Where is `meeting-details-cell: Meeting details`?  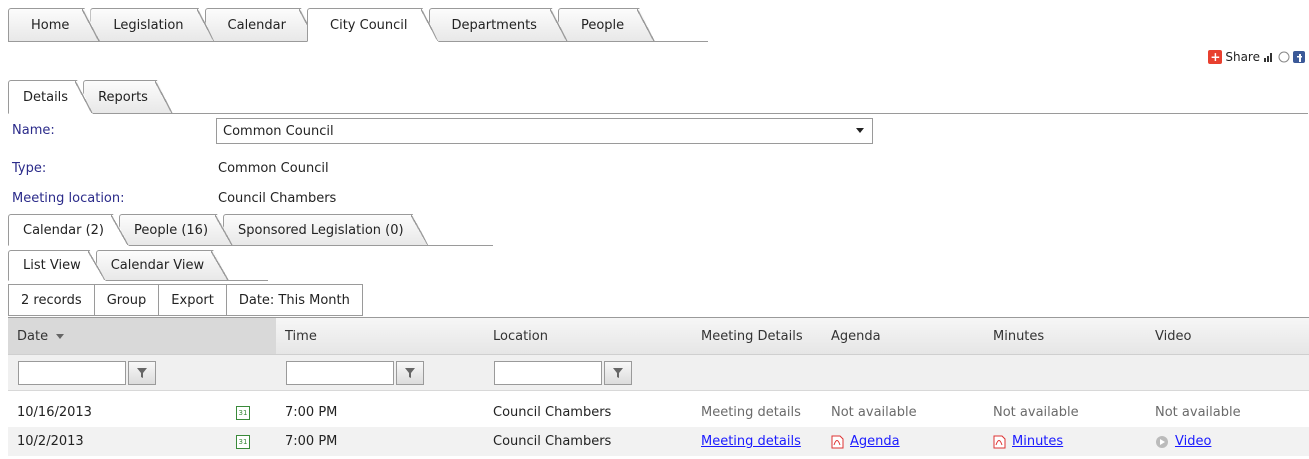
meeting-details-cell: Meeting details is located at coordinates (751, 412).